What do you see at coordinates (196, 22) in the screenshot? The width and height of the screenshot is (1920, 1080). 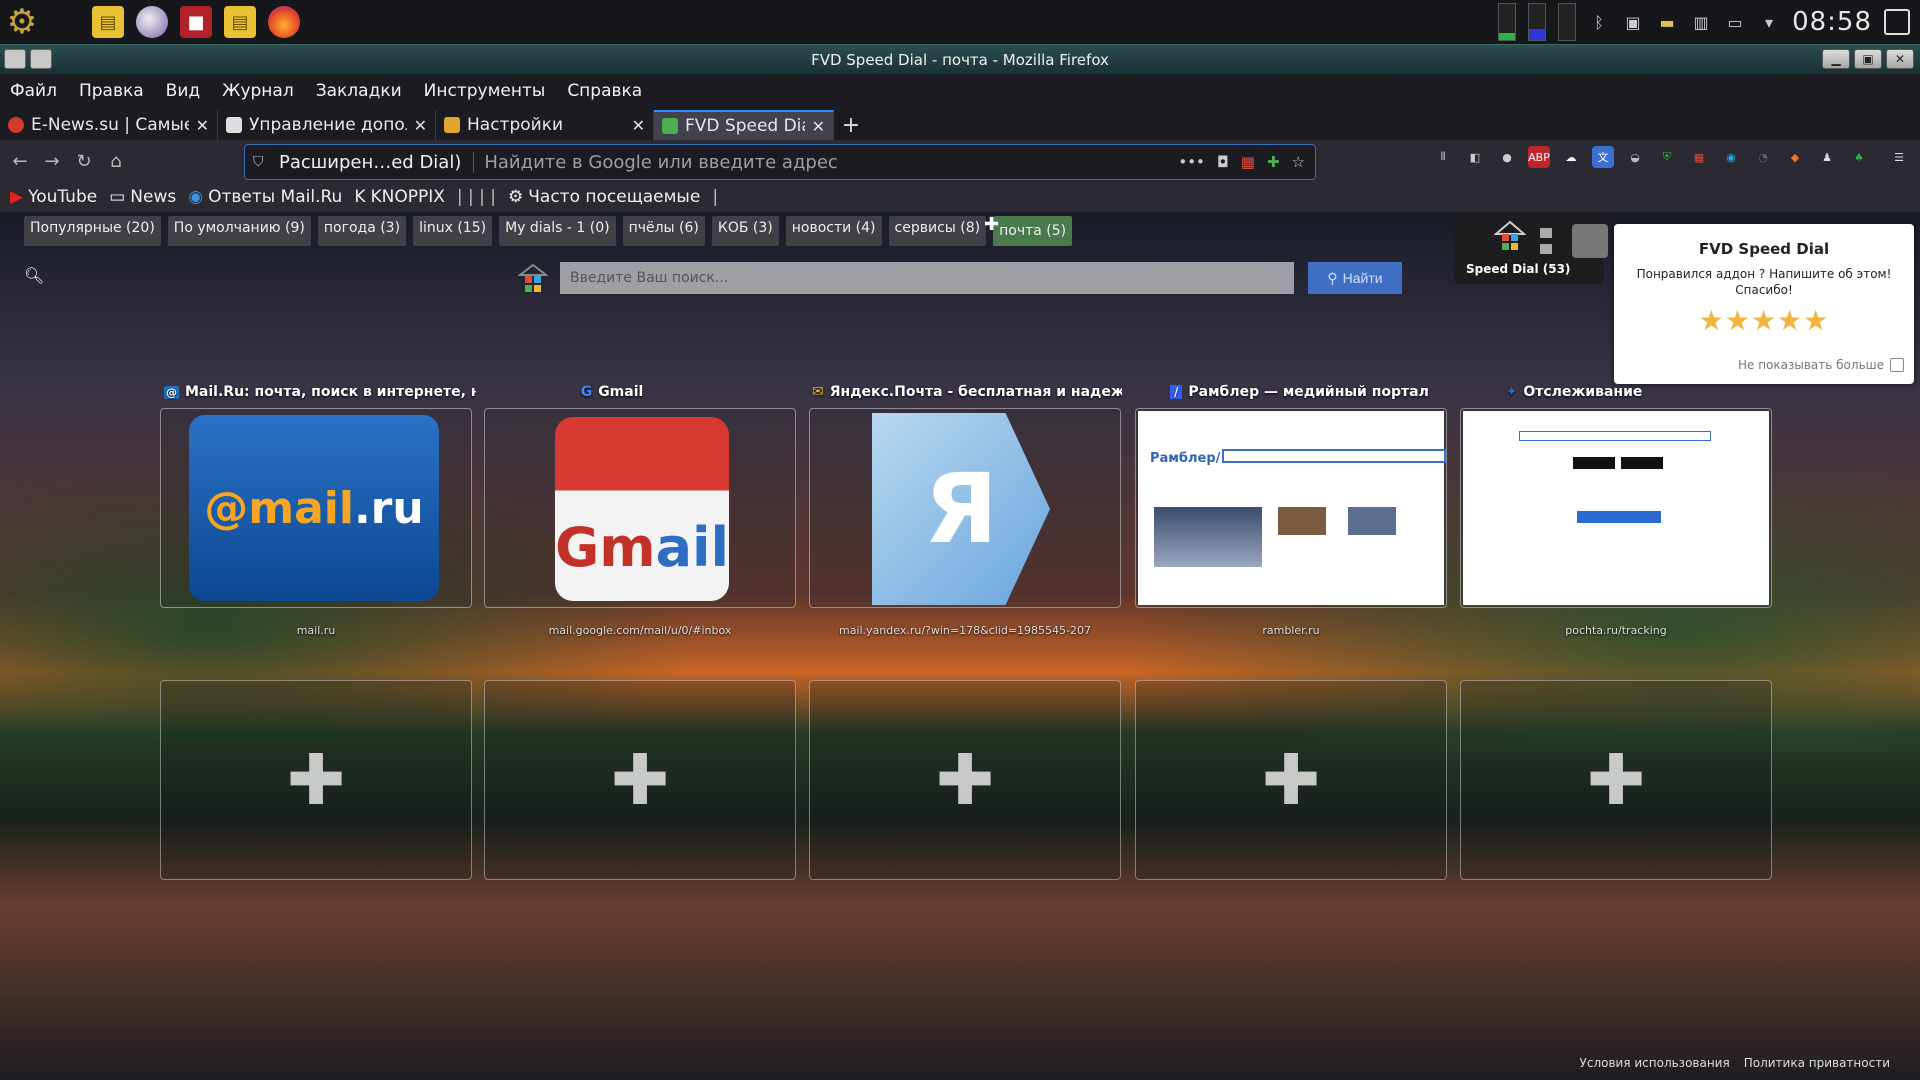 I see `screen-recorder-icon: ■` at bounding box center [196, 22].